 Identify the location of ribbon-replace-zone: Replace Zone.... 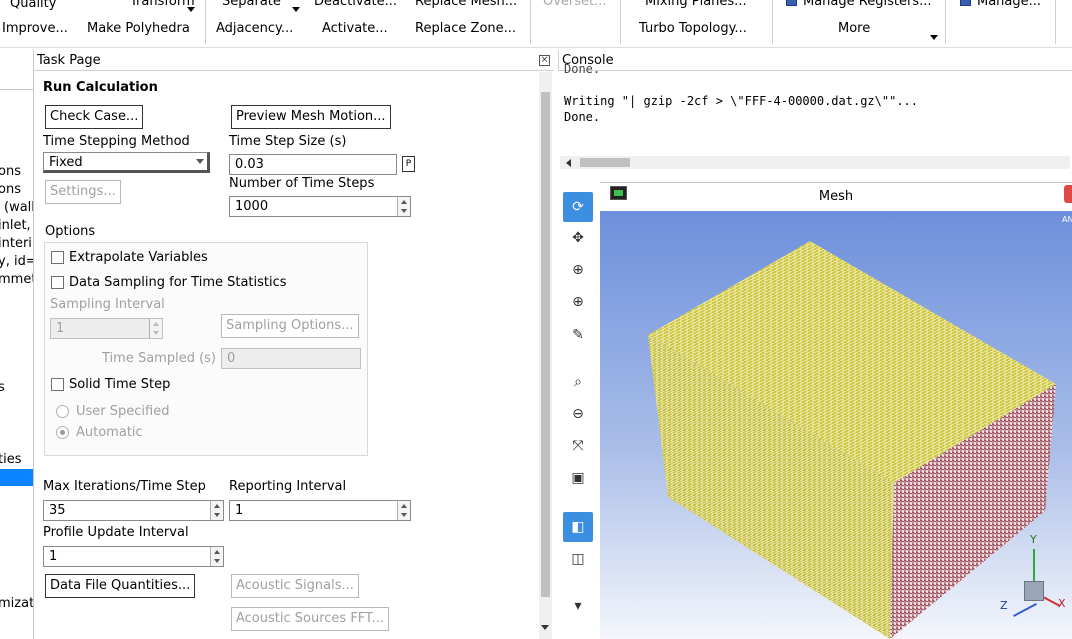
(465, 28).